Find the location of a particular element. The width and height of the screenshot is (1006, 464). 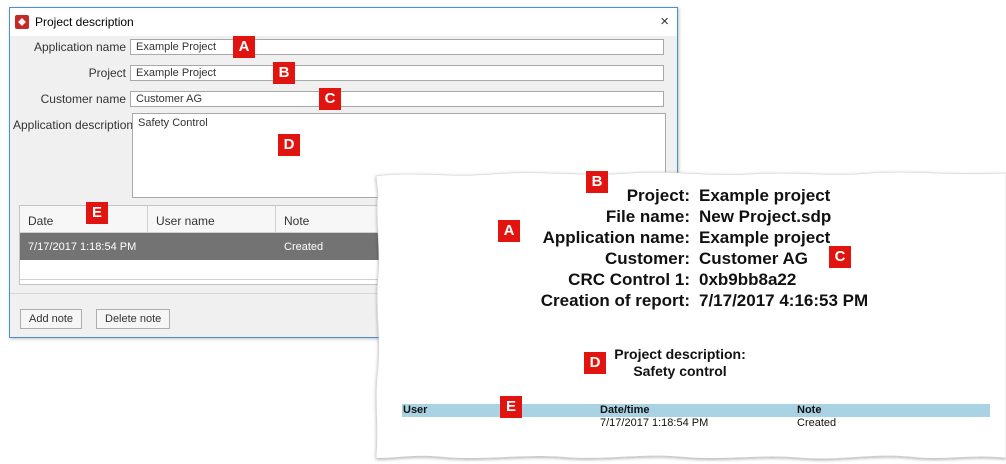

report-row-datetime: 7/17/2017 1:18:54 PM is located at coordinates (654, 423).